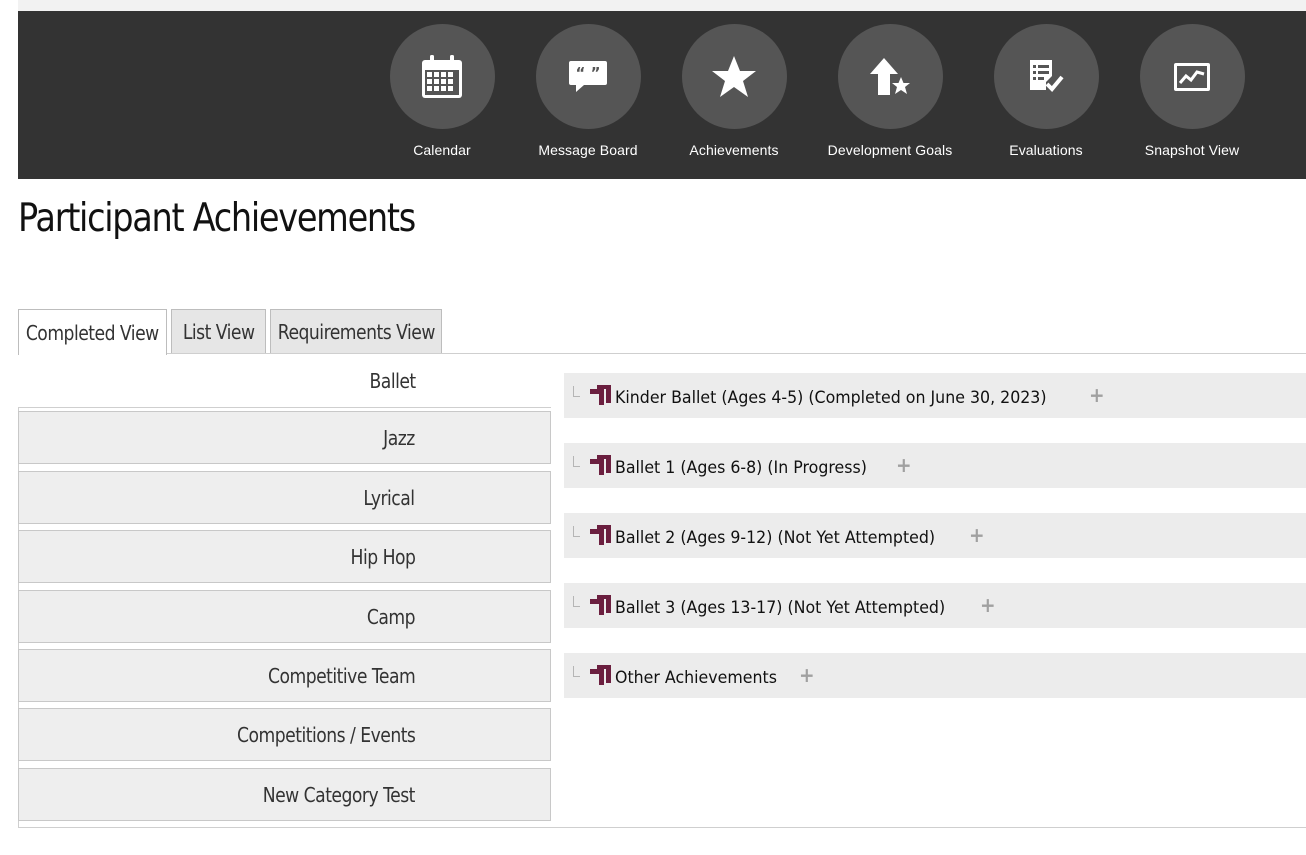 This screenshot has height=855, width=1306. What do you see at coordinates (284, 556) in the screenshot?
I see `category-hip-hop: Hip Hop` at bounding box center [284, 556].